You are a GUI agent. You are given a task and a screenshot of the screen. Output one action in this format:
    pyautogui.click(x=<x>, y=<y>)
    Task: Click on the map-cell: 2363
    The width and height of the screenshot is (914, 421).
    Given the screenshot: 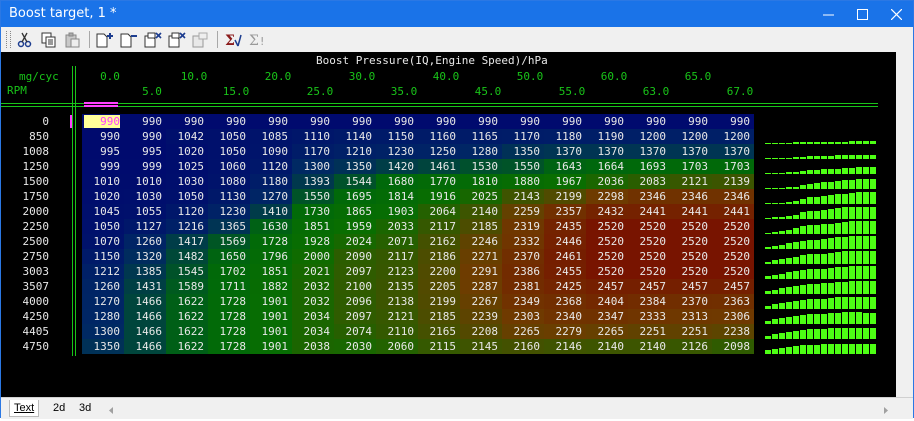 What is the action you would take?
    pyautogui.click(x=732, y=301)
    